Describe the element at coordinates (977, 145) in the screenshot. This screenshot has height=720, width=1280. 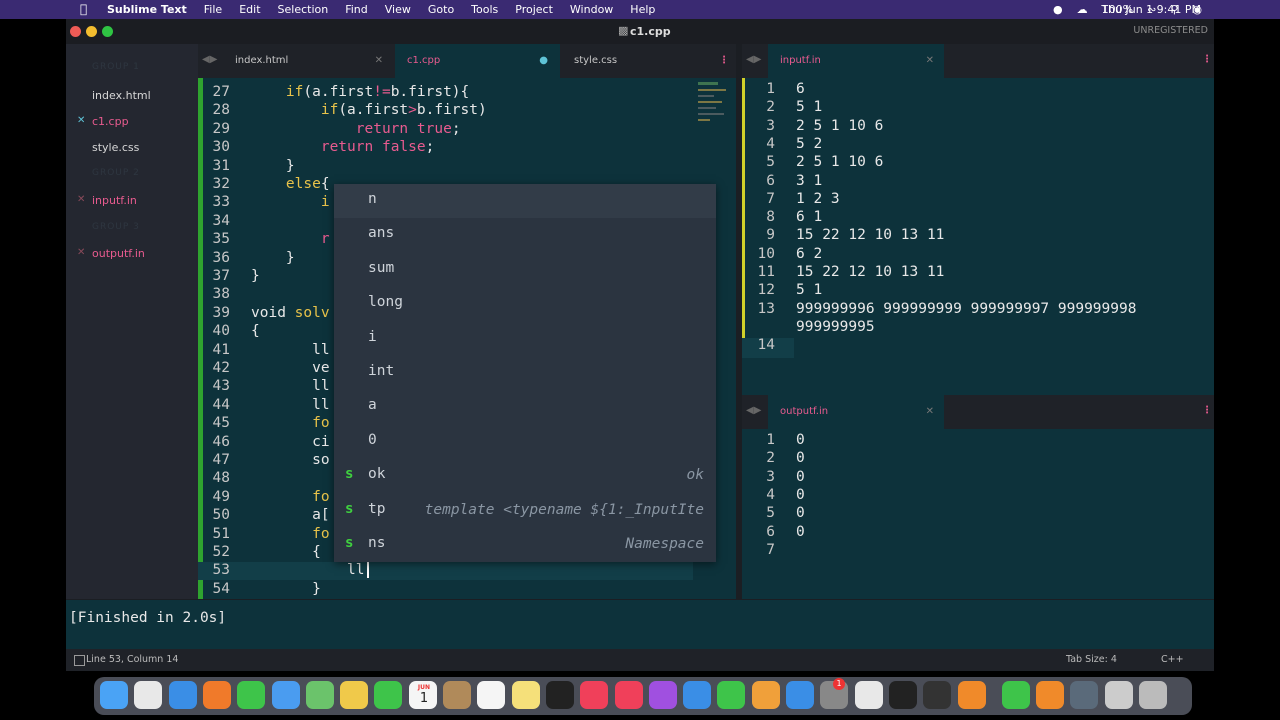
I see `file-line: 4 5 2` at that location.